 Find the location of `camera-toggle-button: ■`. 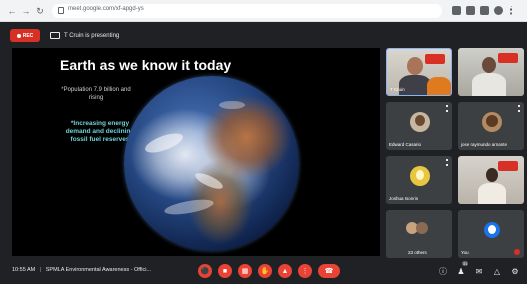

camera-toggle-button: ■ is located at coordinates (225, 271).